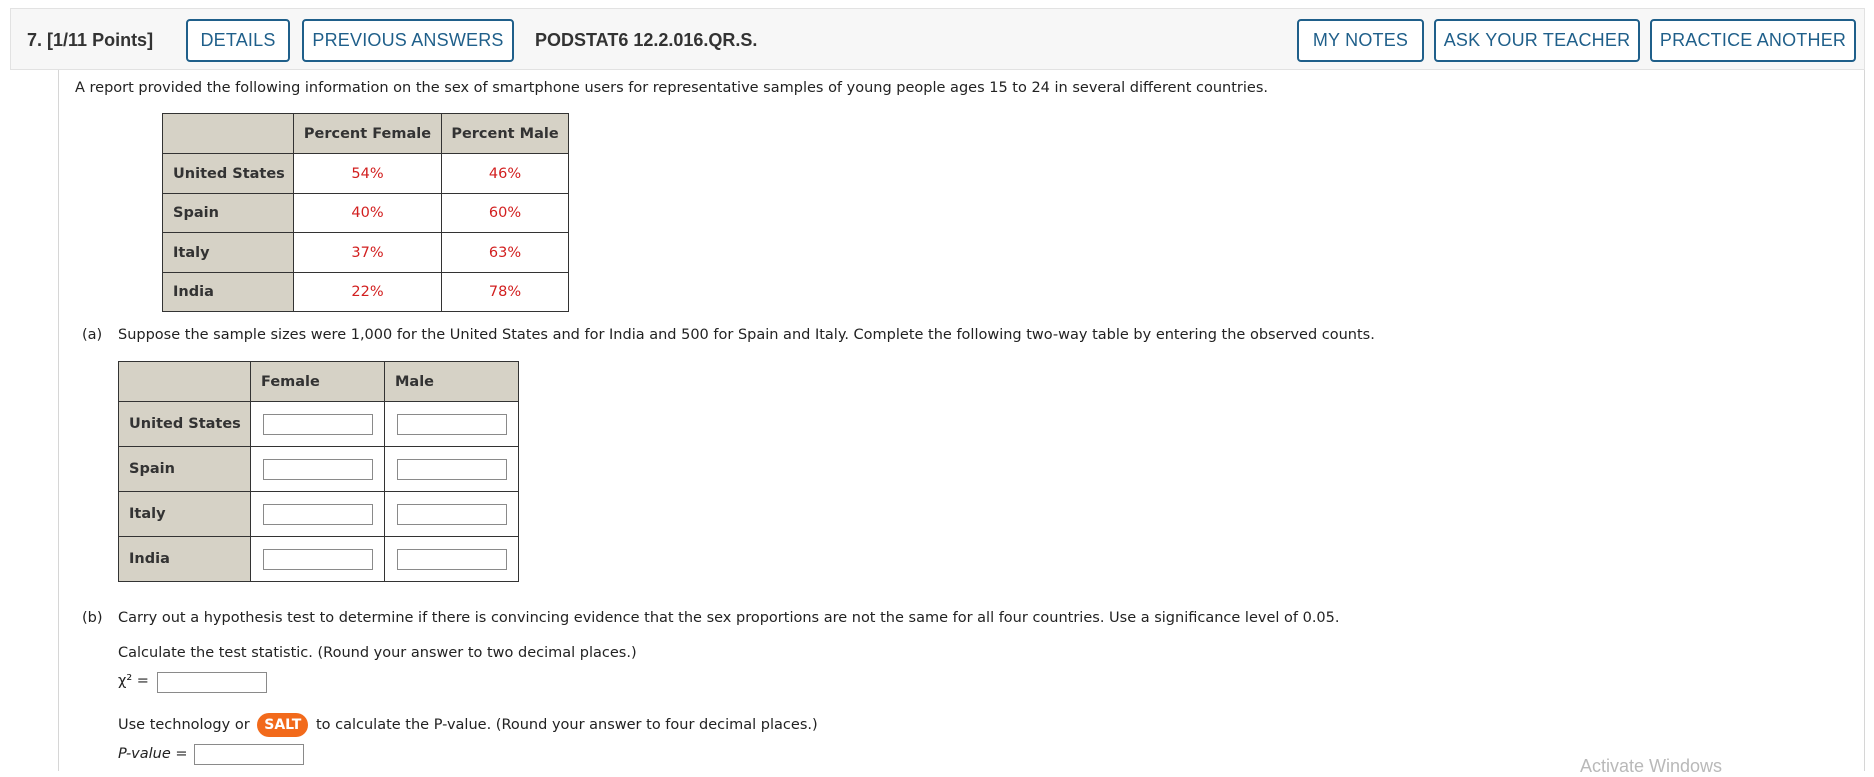  Describe the element at coordinates (184, 725) in the screenshot. I see `use-technology-text: Use technology or` at that location.